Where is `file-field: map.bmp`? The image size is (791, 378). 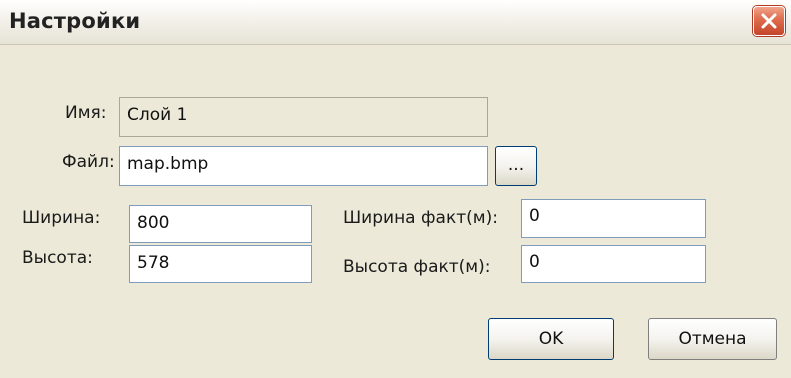 file-field: map.bmp is located at coordinates (303, 166).